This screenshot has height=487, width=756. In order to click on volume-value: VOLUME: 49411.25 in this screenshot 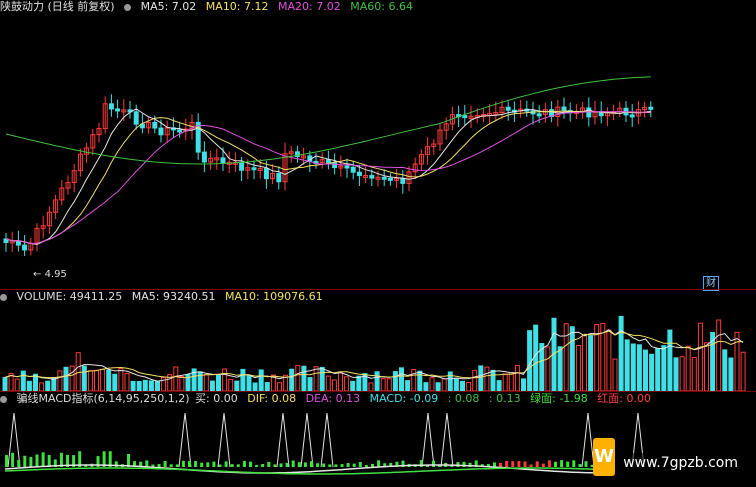, I will do `click(69, 296)`.